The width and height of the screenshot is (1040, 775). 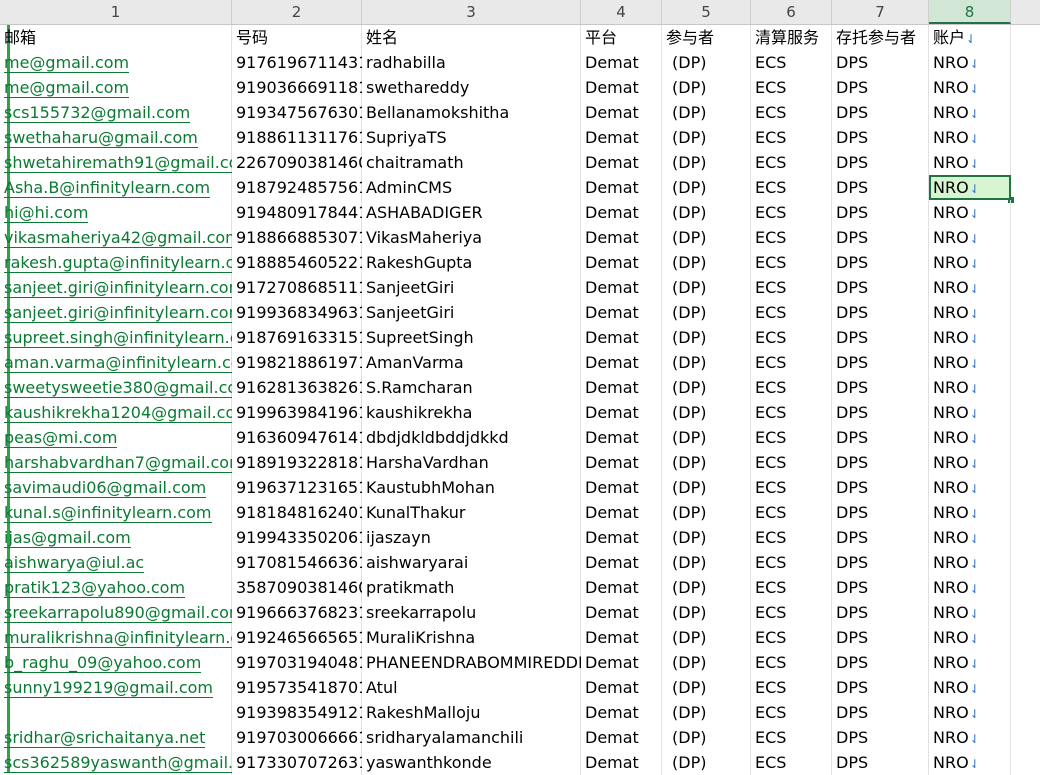 What do you see at coordinates (471, 462) in the screenshot?
I see `cell-name: HarshaVardhan` at bounding box center [471, 462].